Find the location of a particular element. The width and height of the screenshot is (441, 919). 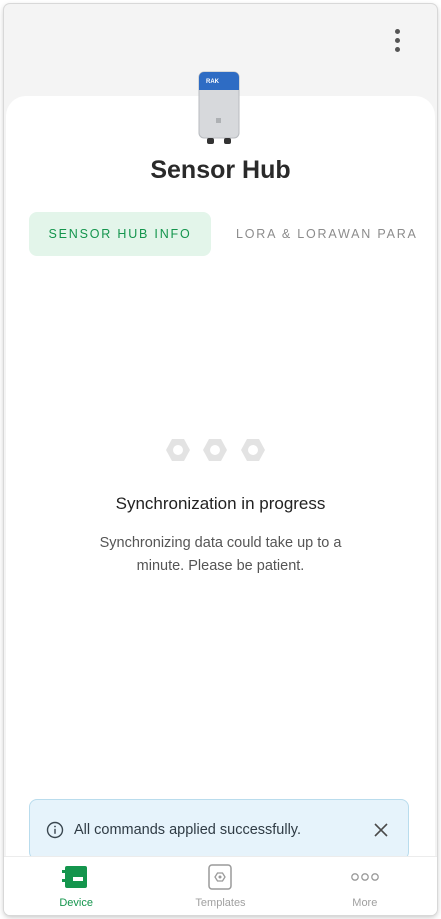

nav-templates: Templates is located at coordinates (220, 886).